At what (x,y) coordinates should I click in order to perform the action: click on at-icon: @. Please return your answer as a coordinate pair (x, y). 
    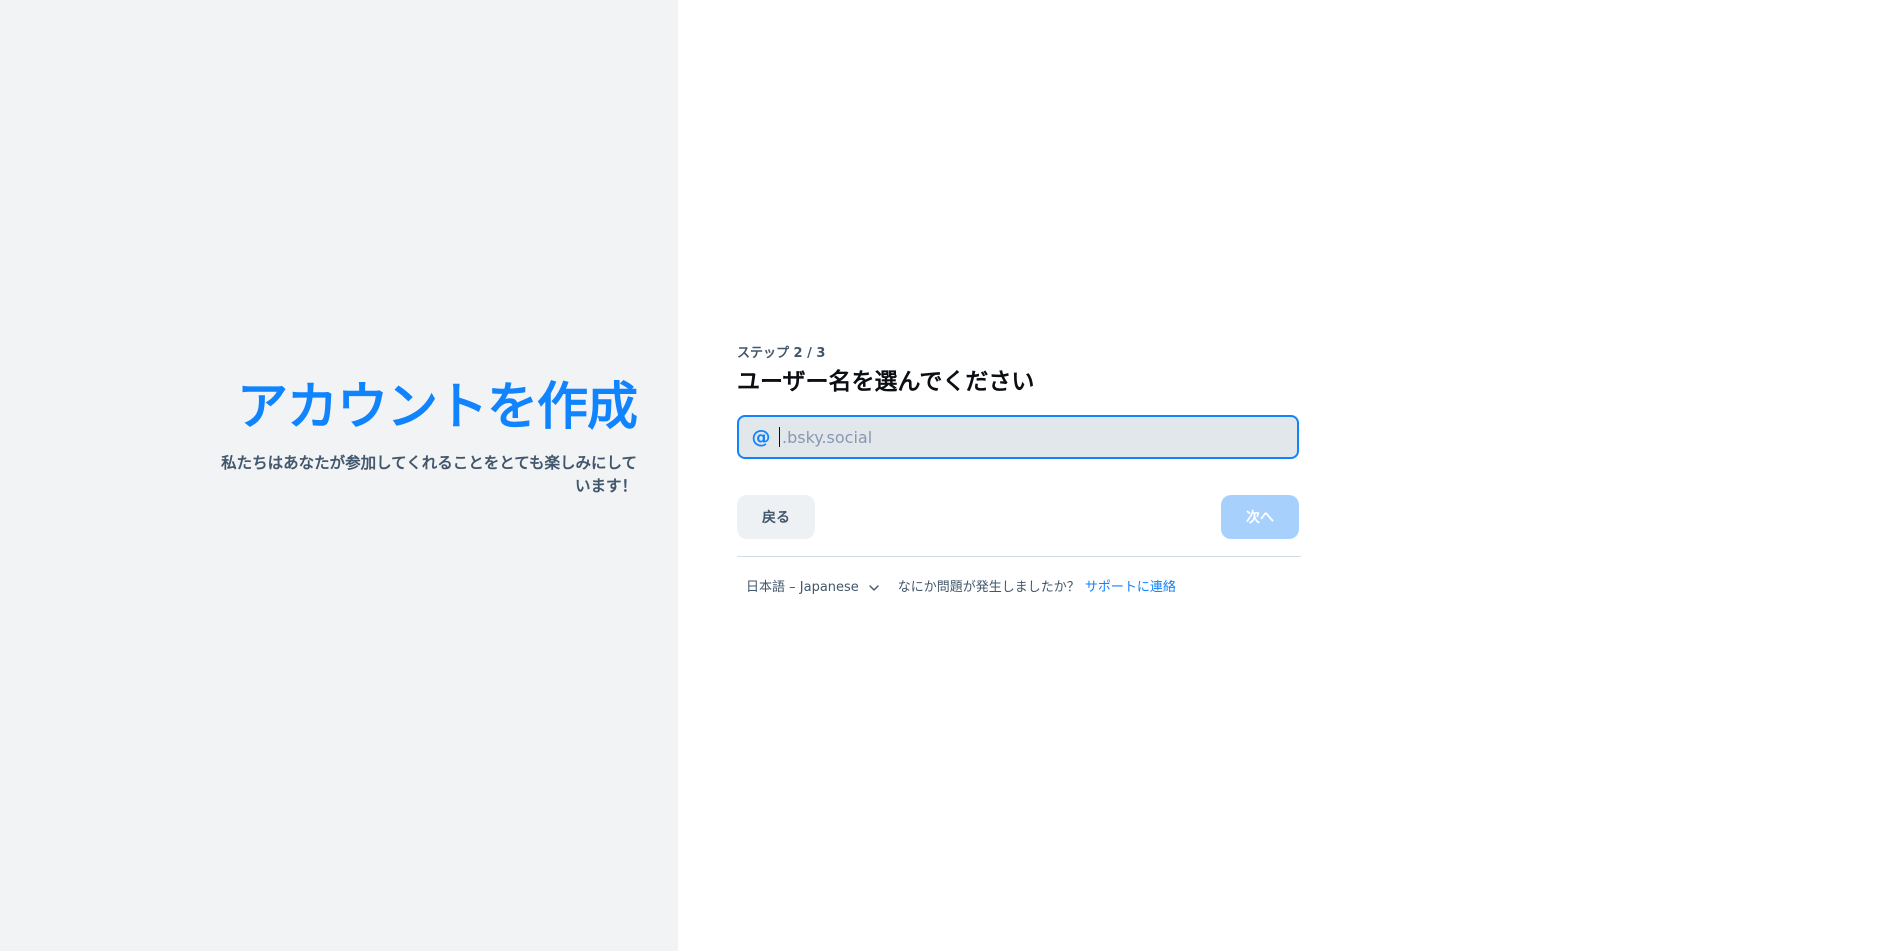
    Looking at the image, I should click on (761, 437).